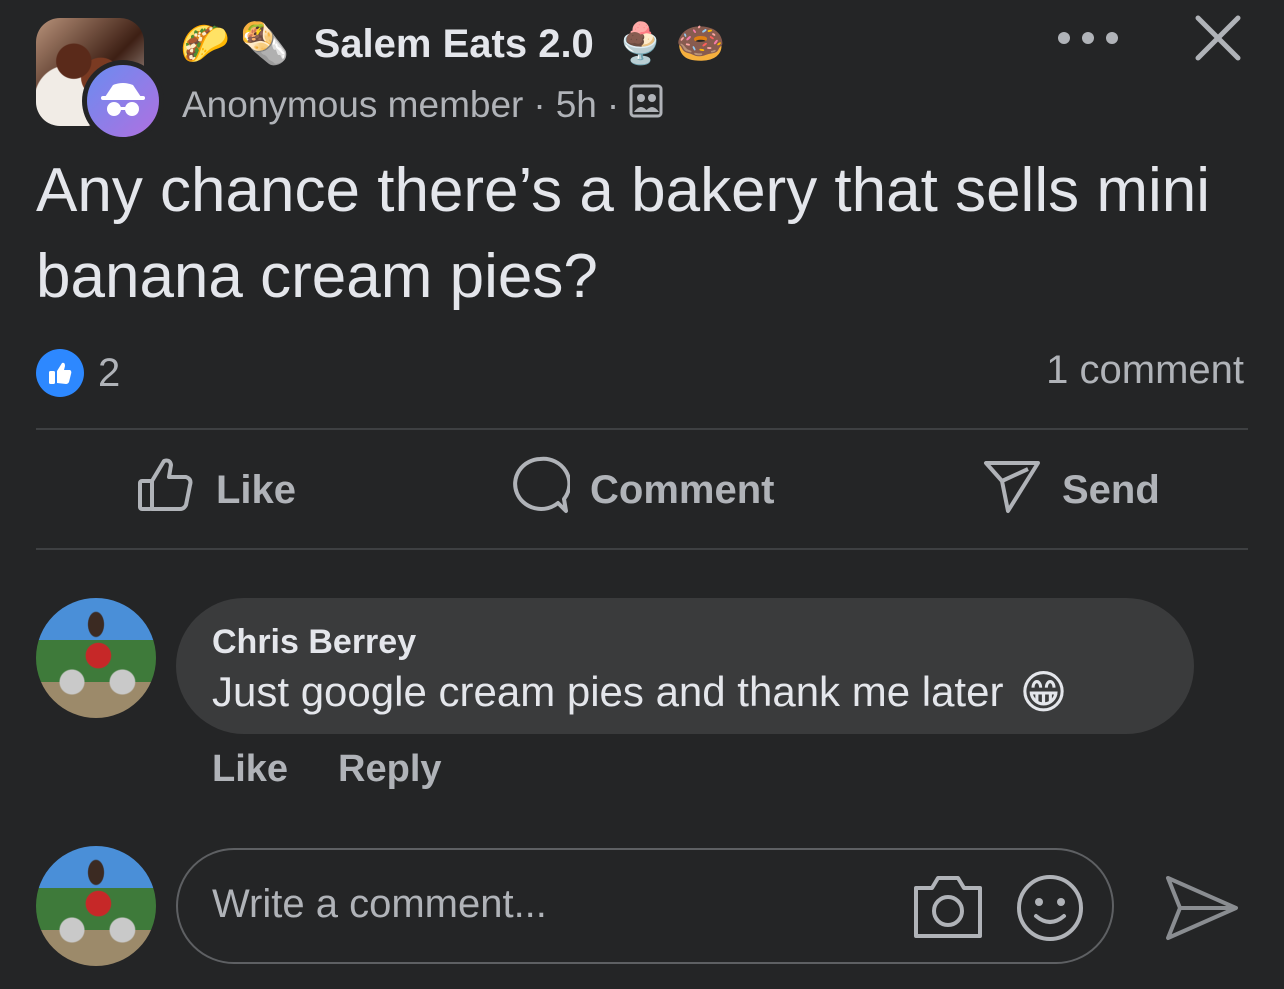 This screenshot has width=1284, height=989. I want to click on post-time: 5h, so click(576, 105).